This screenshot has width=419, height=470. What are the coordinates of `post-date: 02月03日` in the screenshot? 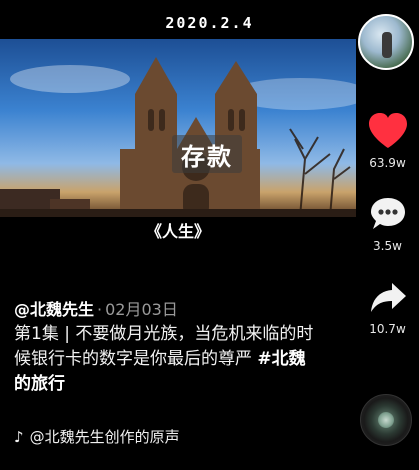 It's located at (141, 309).